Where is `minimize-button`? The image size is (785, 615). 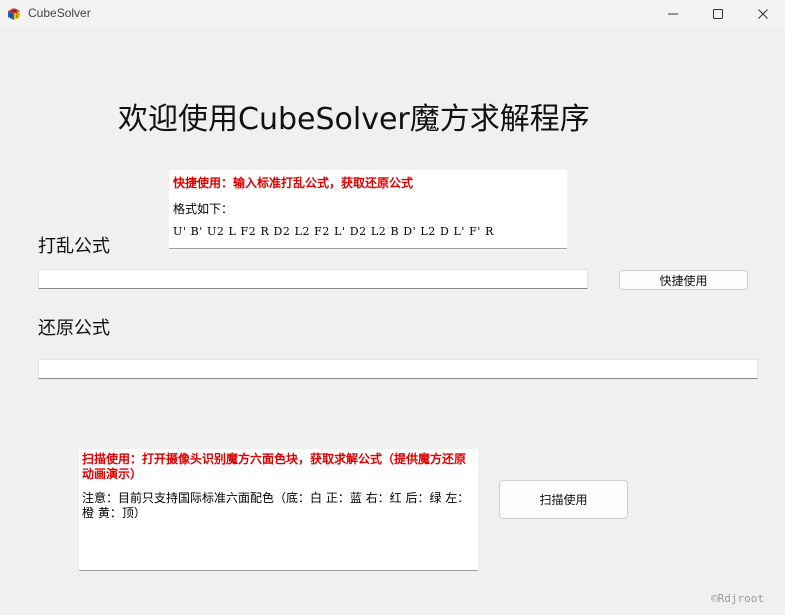 minimize-button is located at coordinates (673, 14).